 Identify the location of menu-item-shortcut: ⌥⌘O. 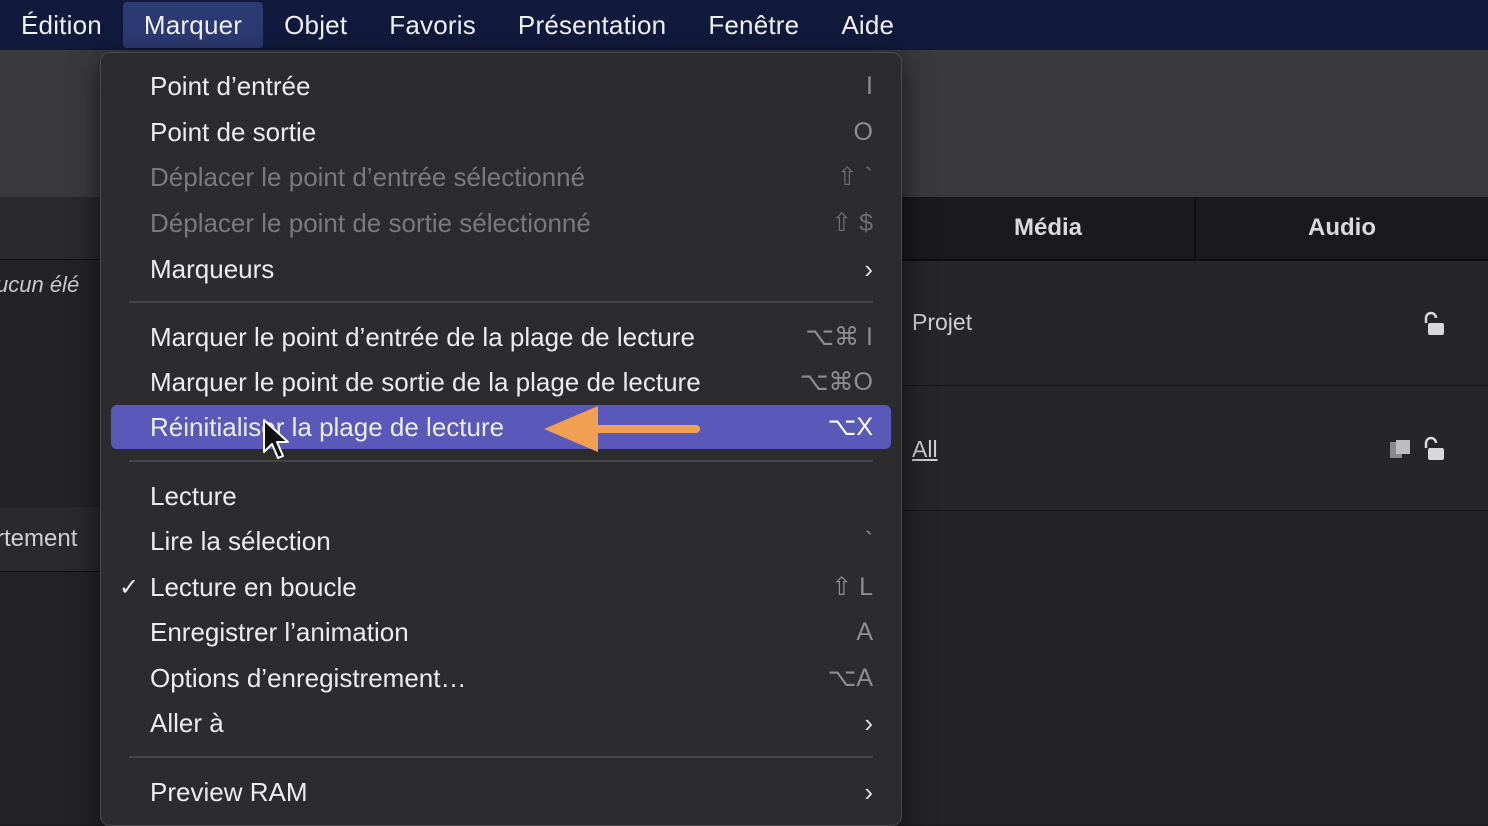
(836, 382).